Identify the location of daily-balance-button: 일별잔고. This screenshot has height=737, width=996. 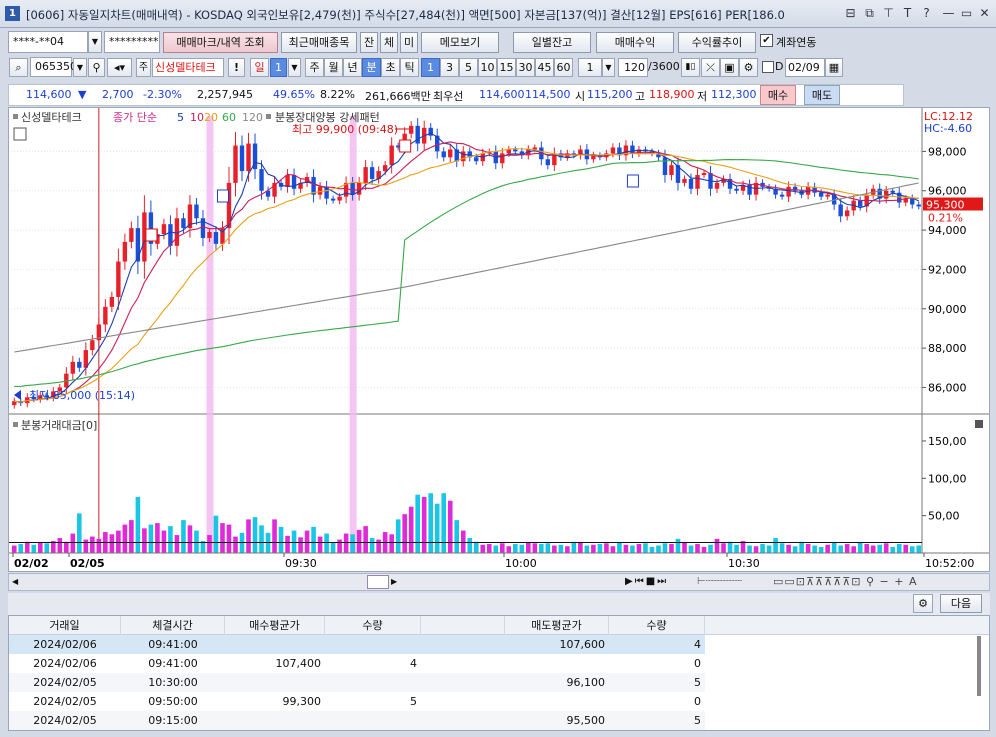
(552, 42).